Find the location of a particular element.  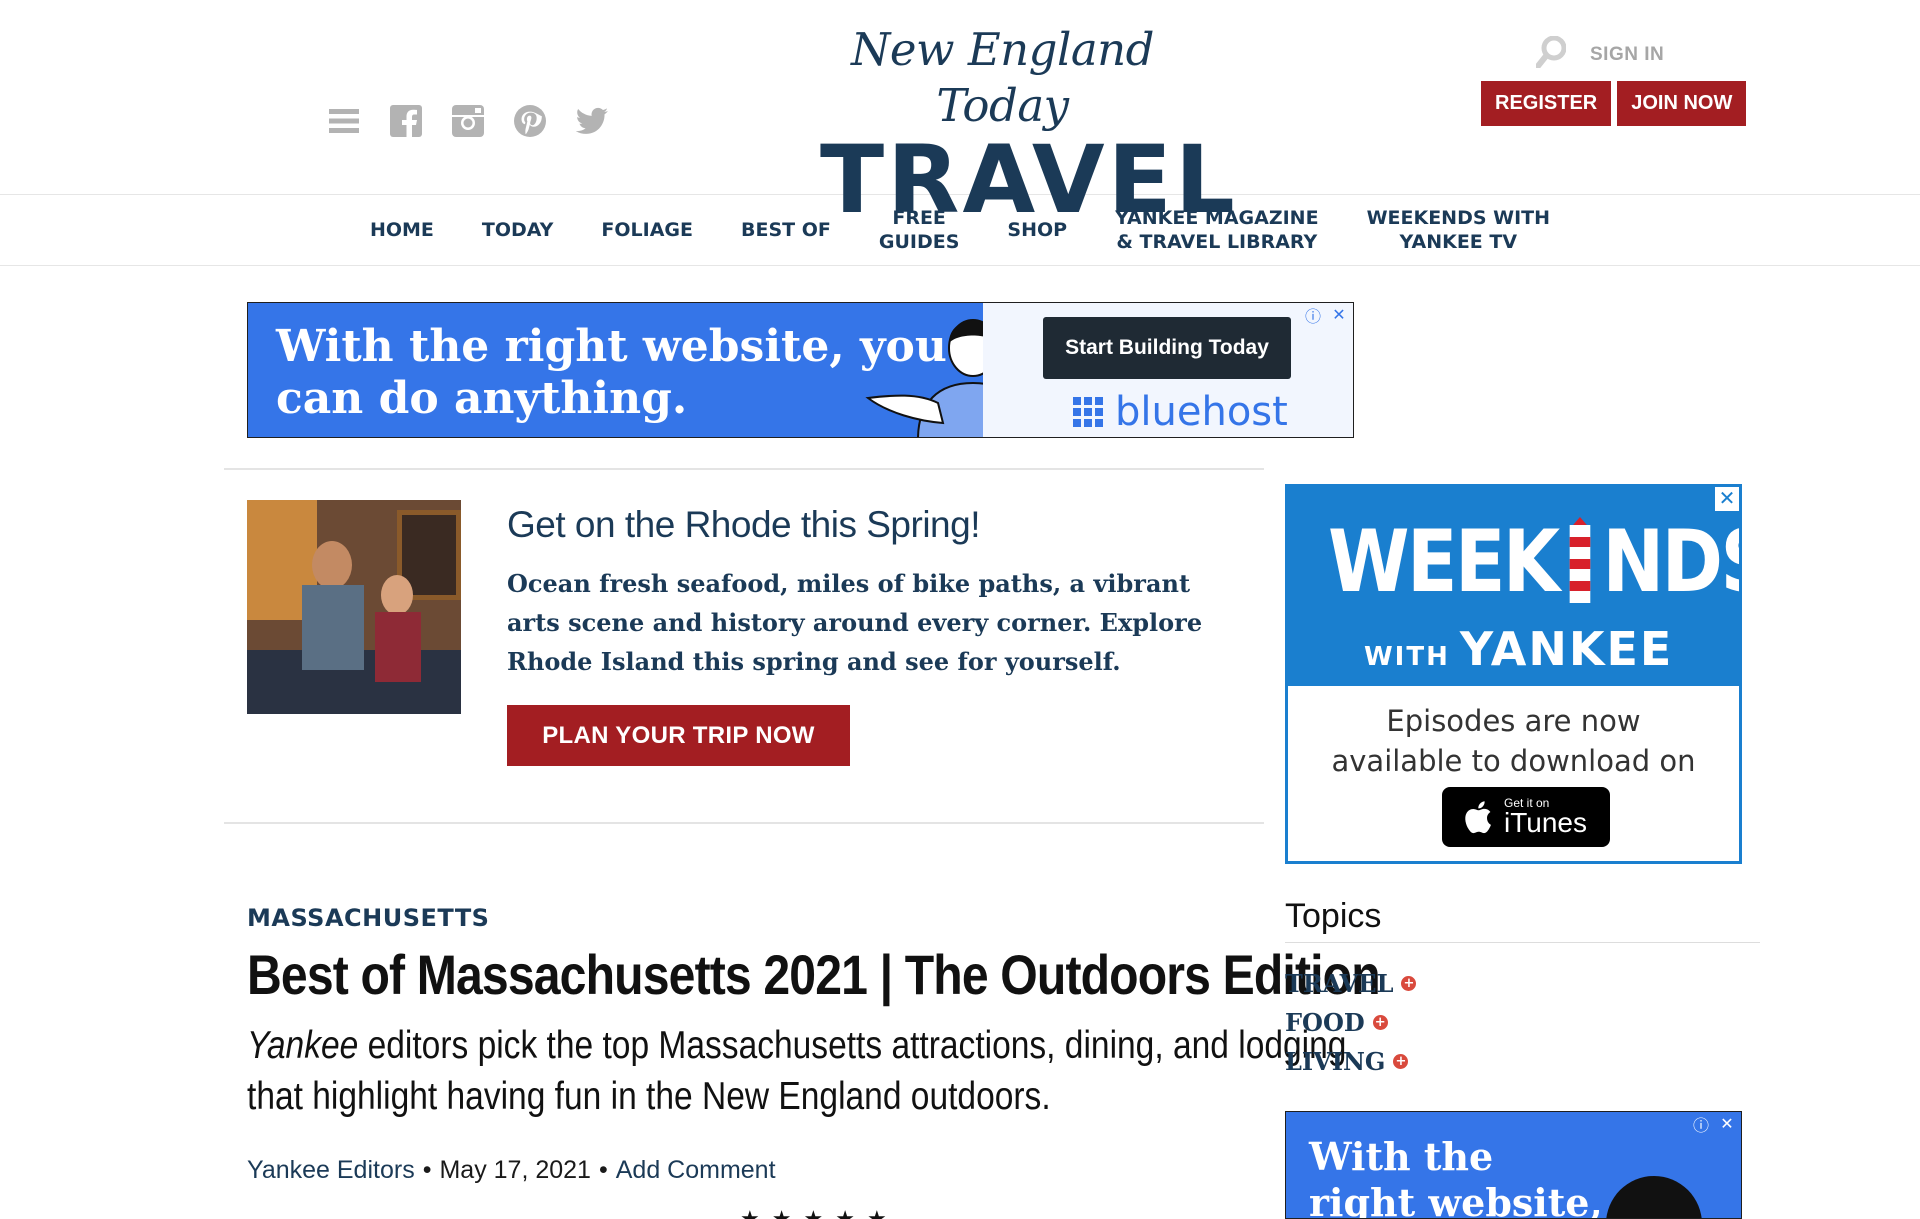

nav-weekends-tv: WEEKENDS WITH YANKEE TV is located at coordinates (1458, 230).